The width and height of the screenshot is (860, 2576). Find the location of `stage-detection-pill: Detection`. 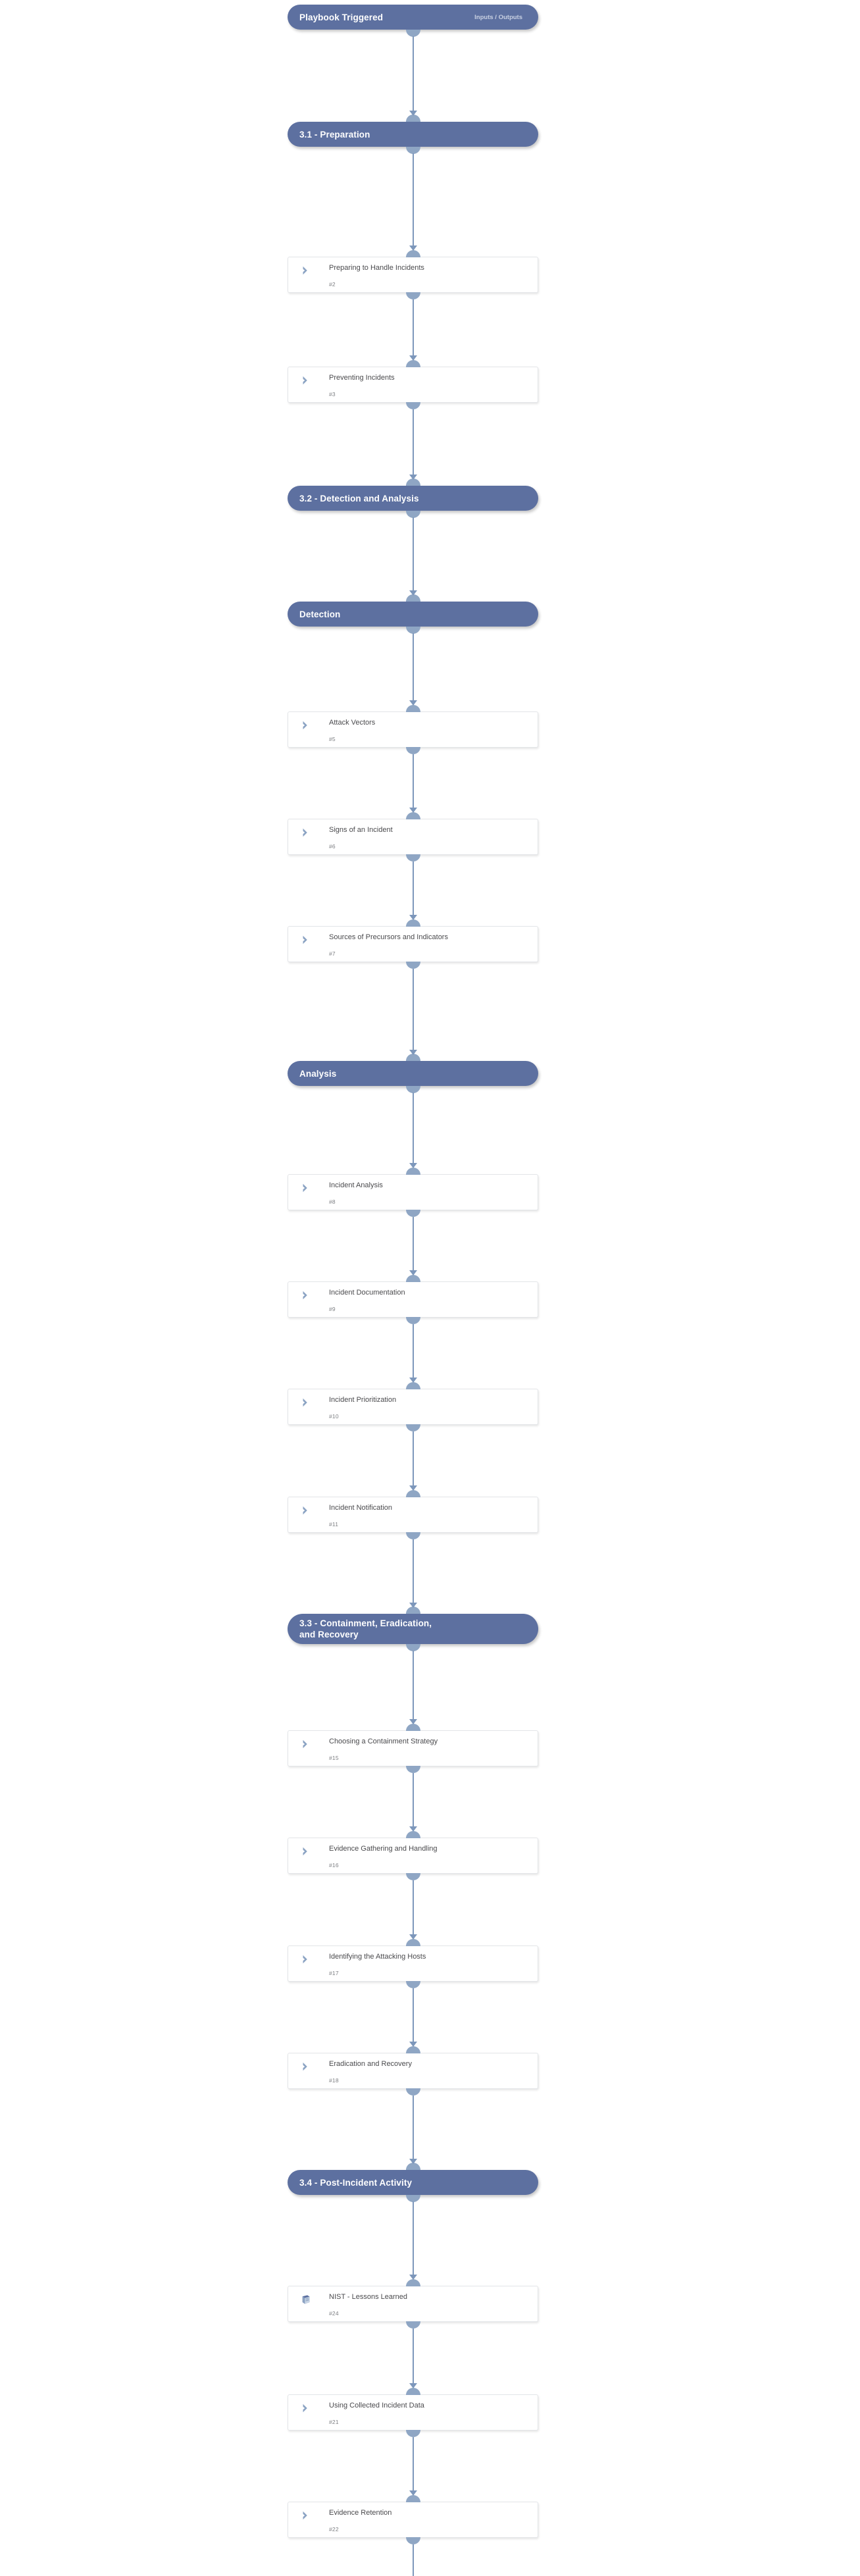

stage-detection-pill: Detection is located at coordinates (413, 614).